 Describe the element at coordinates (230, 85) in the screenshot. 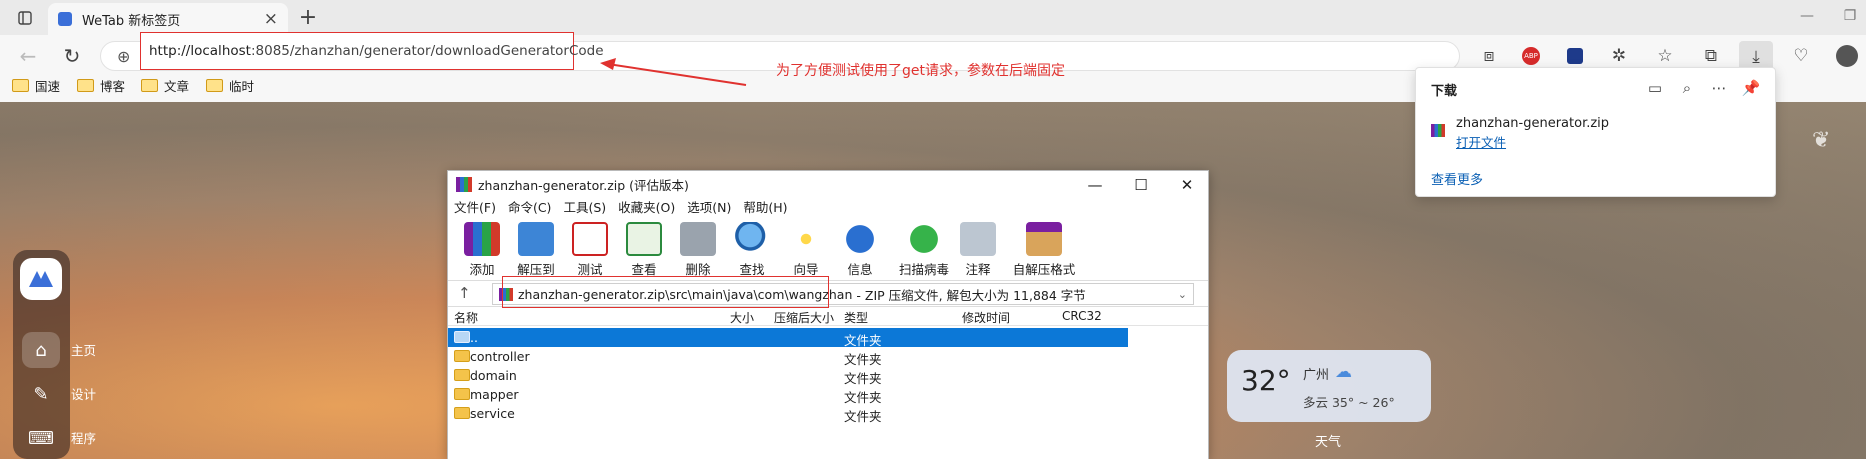

I see `bookmark-item: 临时` at that location.